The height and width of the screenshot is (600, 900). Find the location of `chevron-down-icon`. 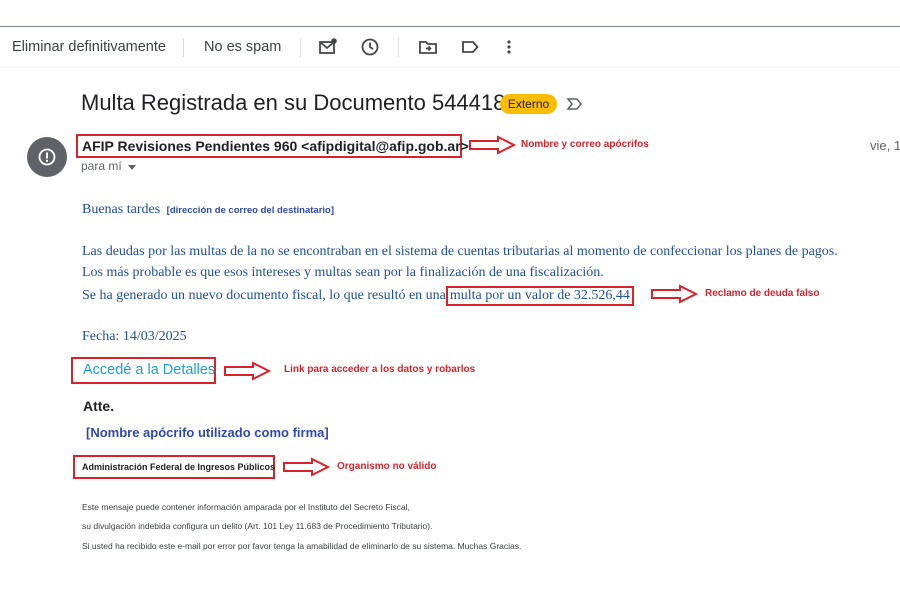

chevron-down-icon is located at coordinates (132, 167).